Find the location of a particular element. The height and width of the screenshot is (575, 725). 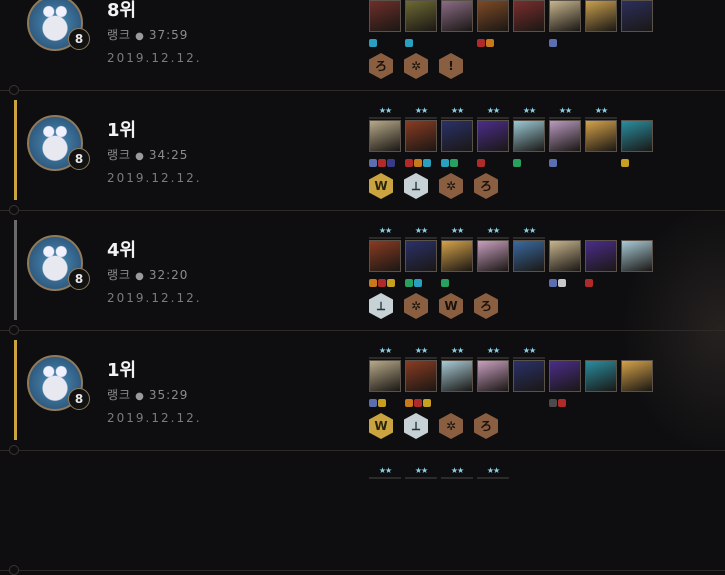

team-composition: ★★ ★★ ★★ ★★ ★★ is located at coordinates (519, 263).